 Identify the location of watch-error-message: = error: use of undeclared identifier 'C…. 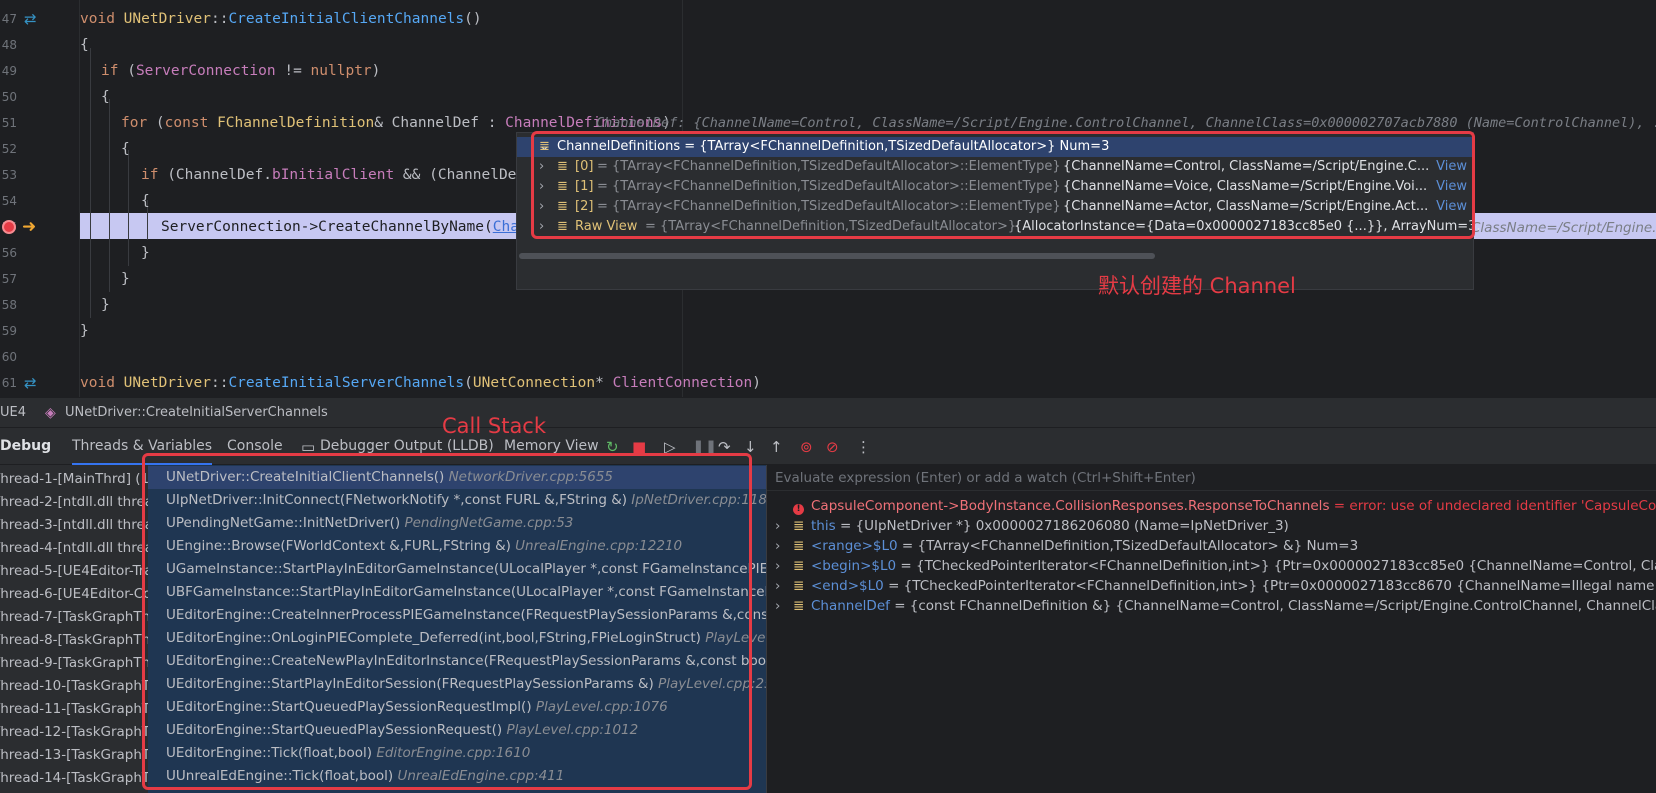
(1494, 506).